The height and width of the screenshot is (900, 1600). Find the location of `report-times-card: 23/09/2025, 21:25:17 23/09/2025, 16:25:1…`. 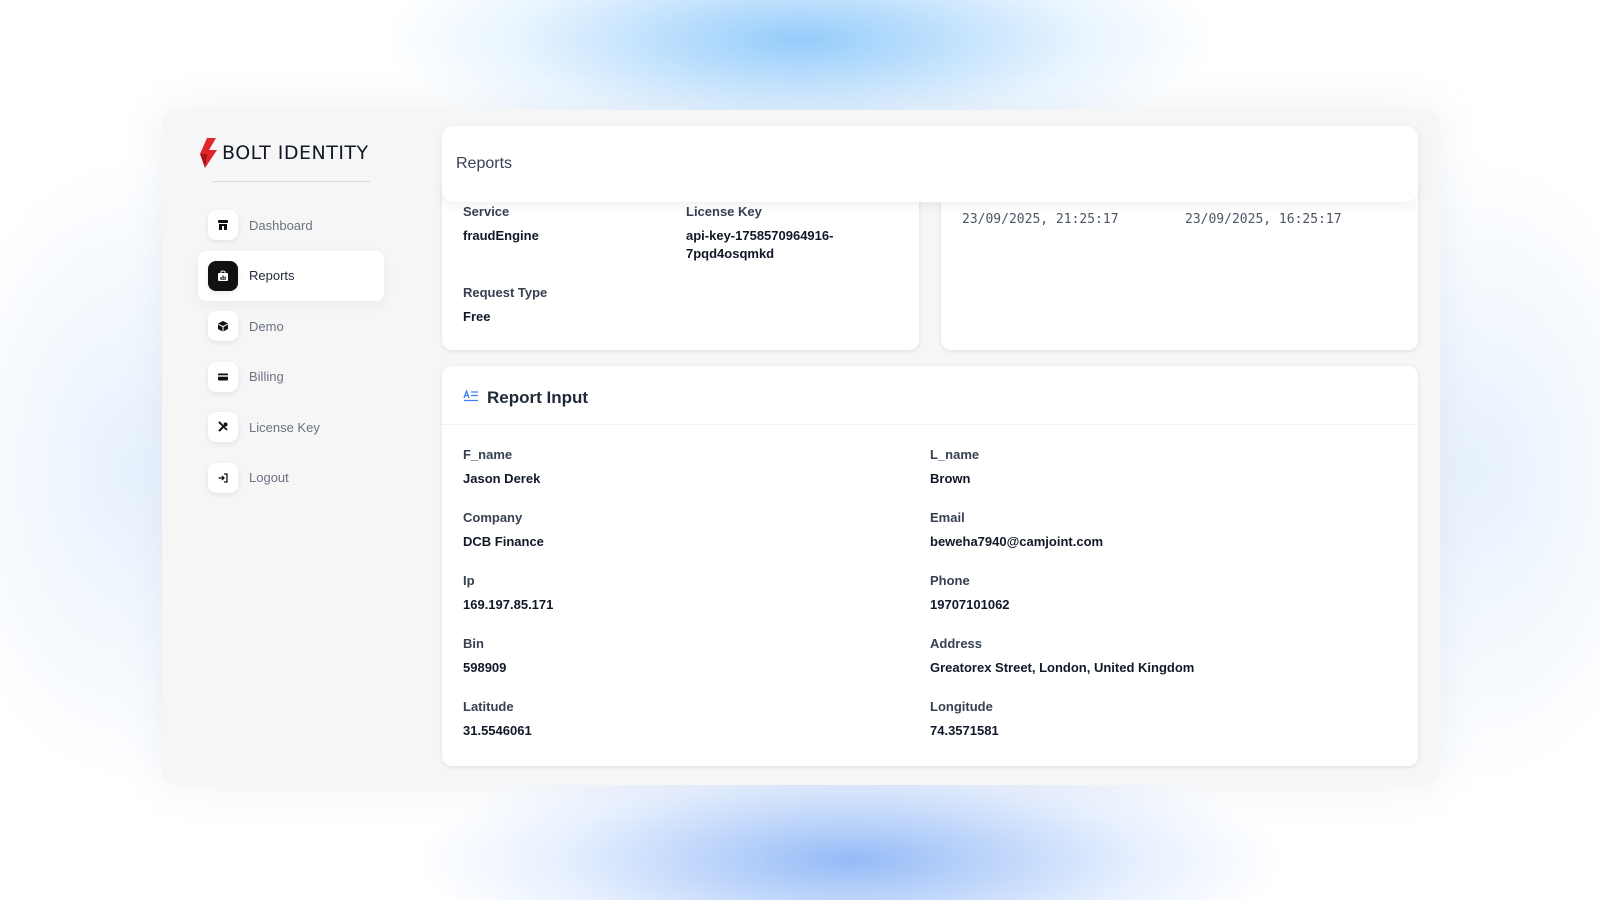

report-times-card: 23/09/2025, 21:25:17 23/09/2025, 16:25:1… is located at coordinates (1179, 265).